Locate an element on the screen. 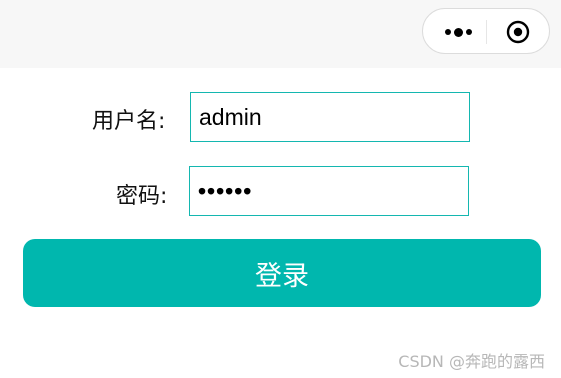 This screenshot has height=378, width=561. more-button is located at coordinates (458, 32).